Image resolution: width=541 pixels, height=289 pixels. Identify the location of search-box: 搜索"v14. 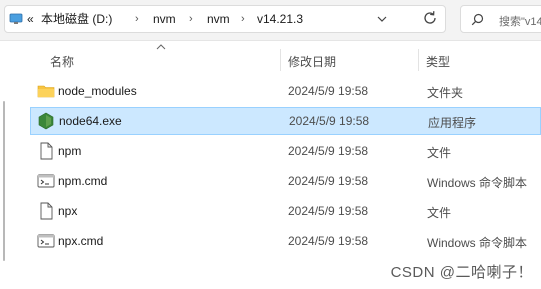
(500, 19).